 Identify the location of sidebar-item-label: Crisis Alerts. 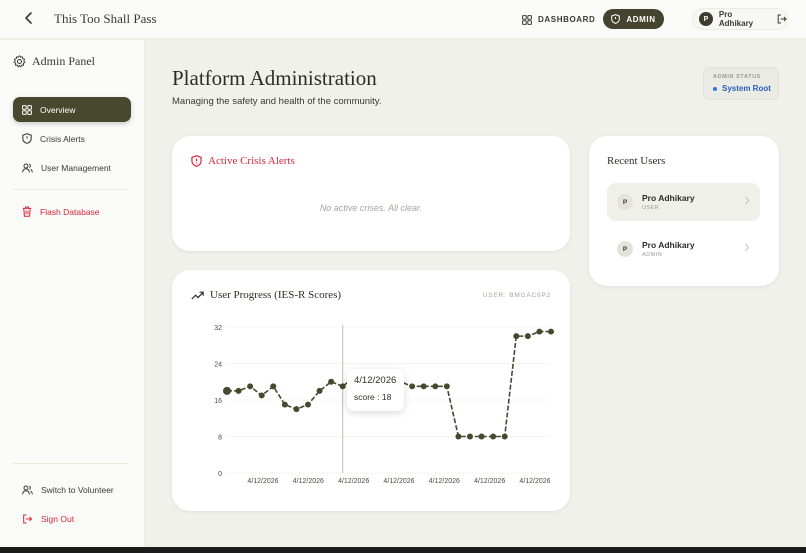
(62, 138).